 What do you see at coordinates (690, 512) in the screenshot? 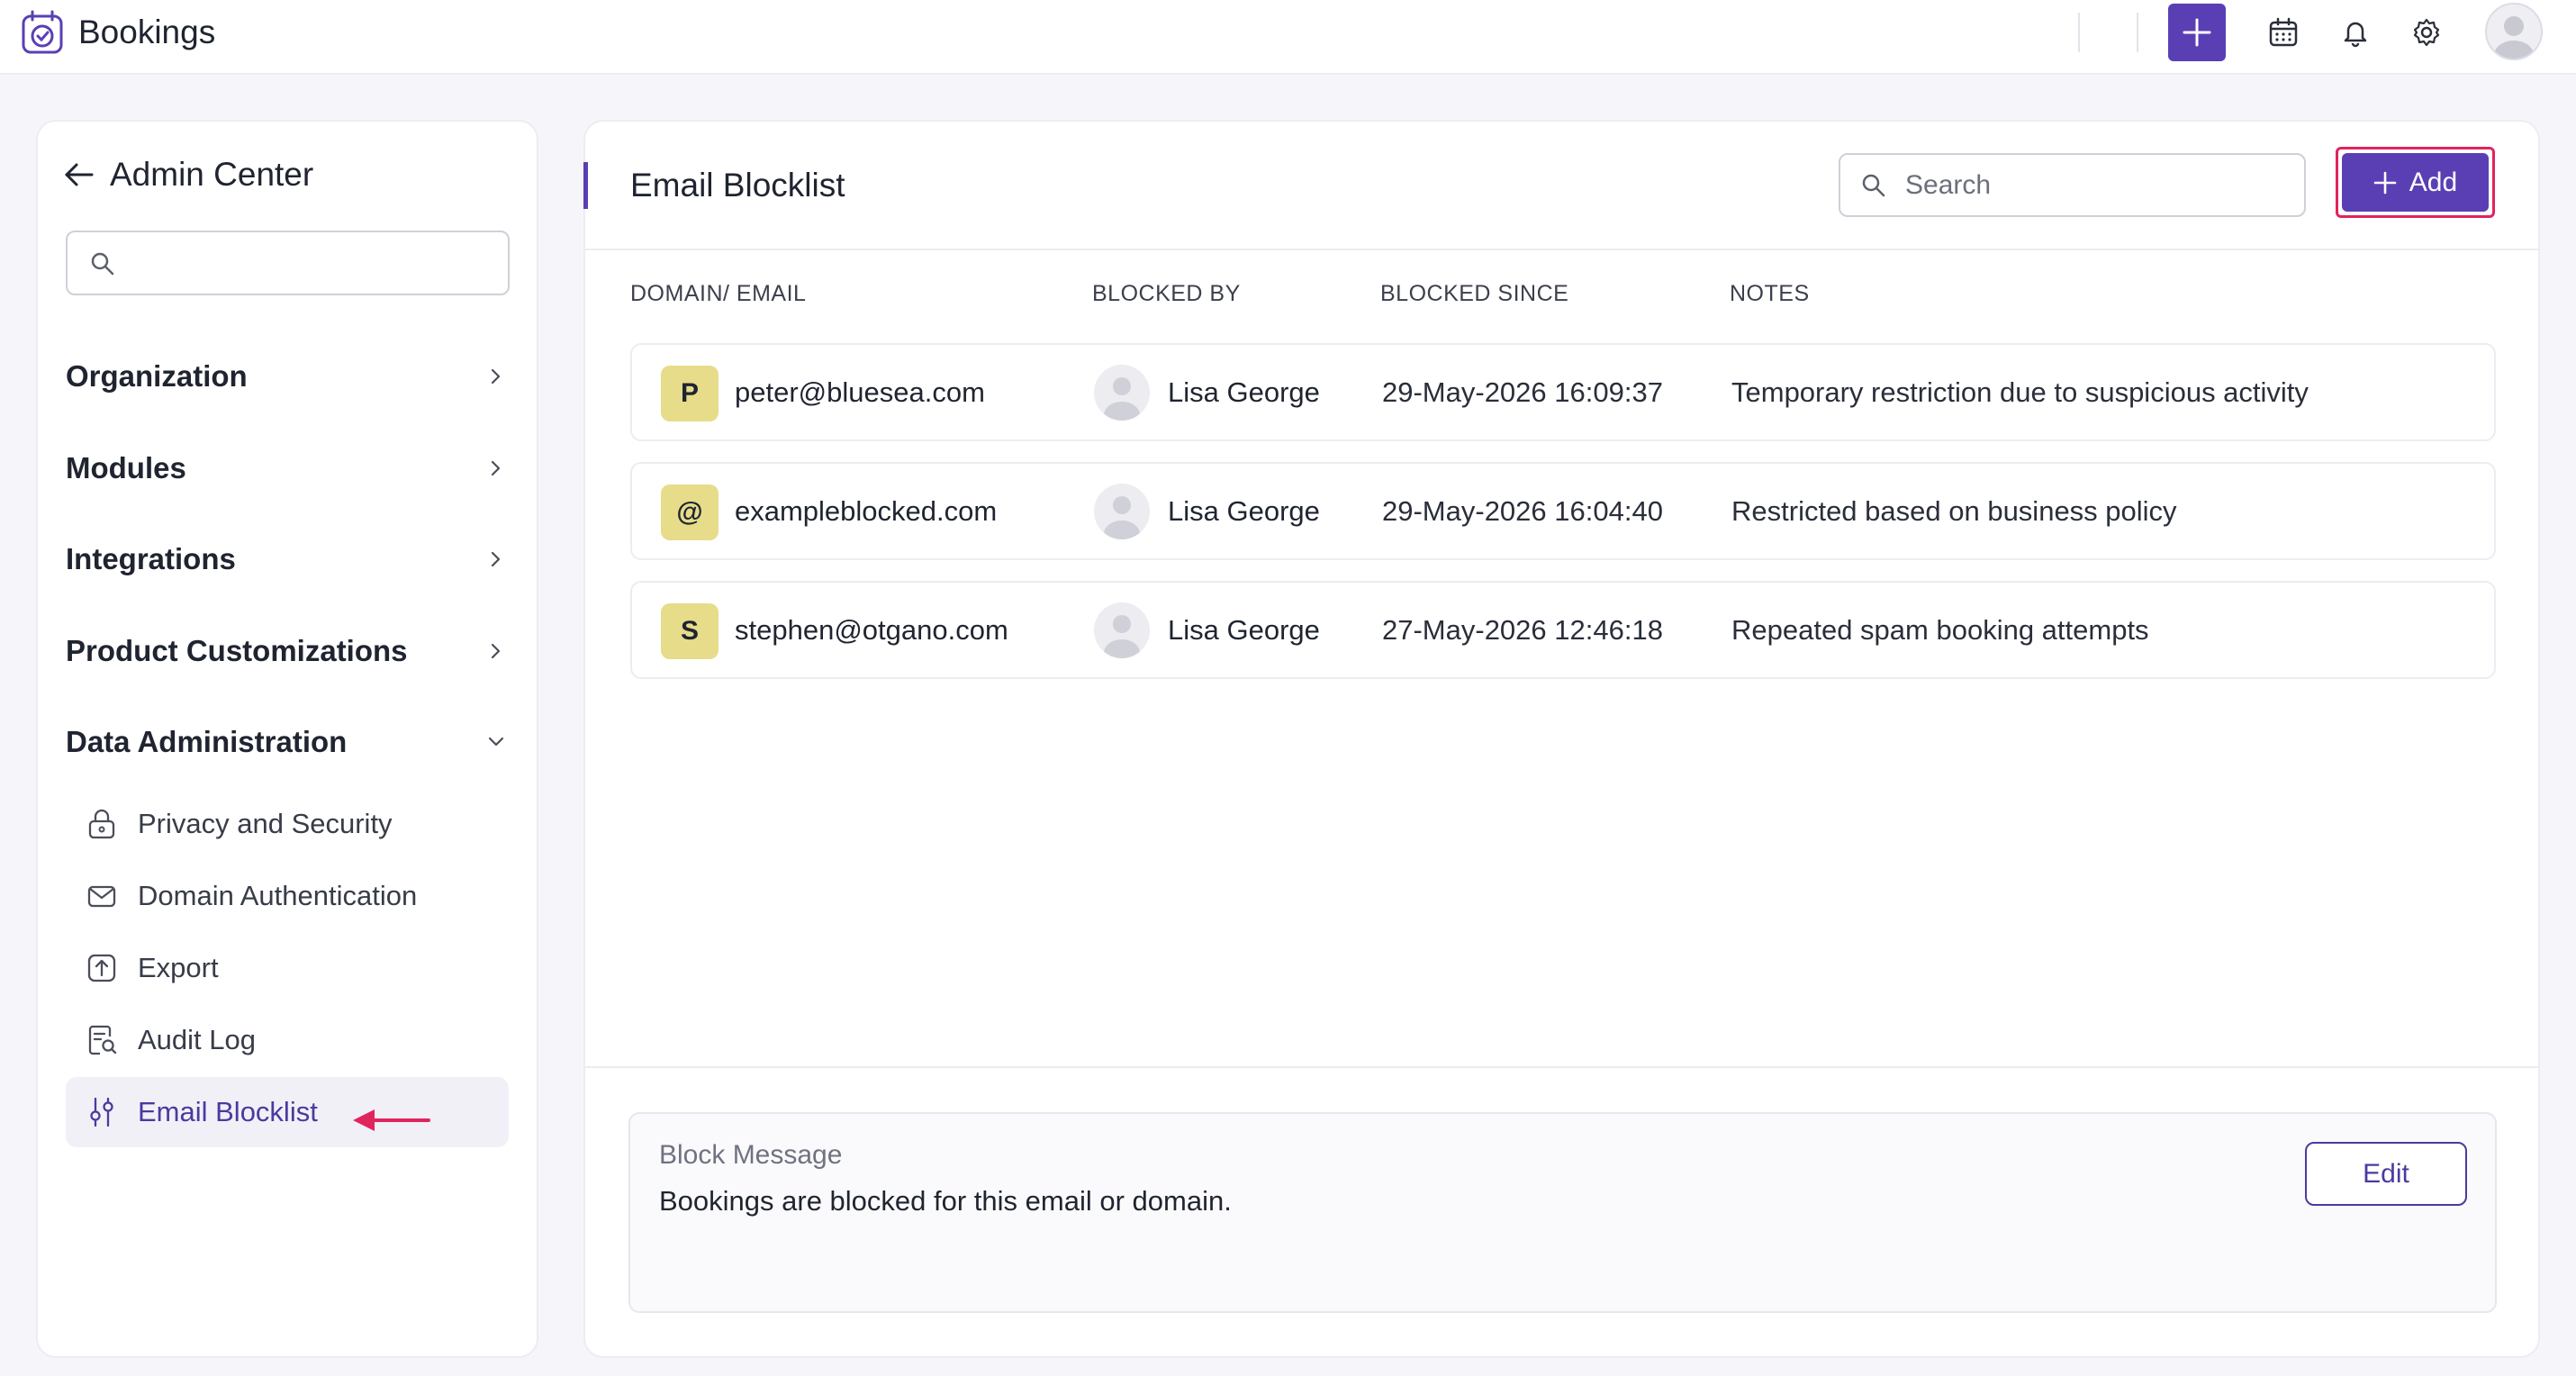
I see `email-badge: @` at bounding box center [690, 512].